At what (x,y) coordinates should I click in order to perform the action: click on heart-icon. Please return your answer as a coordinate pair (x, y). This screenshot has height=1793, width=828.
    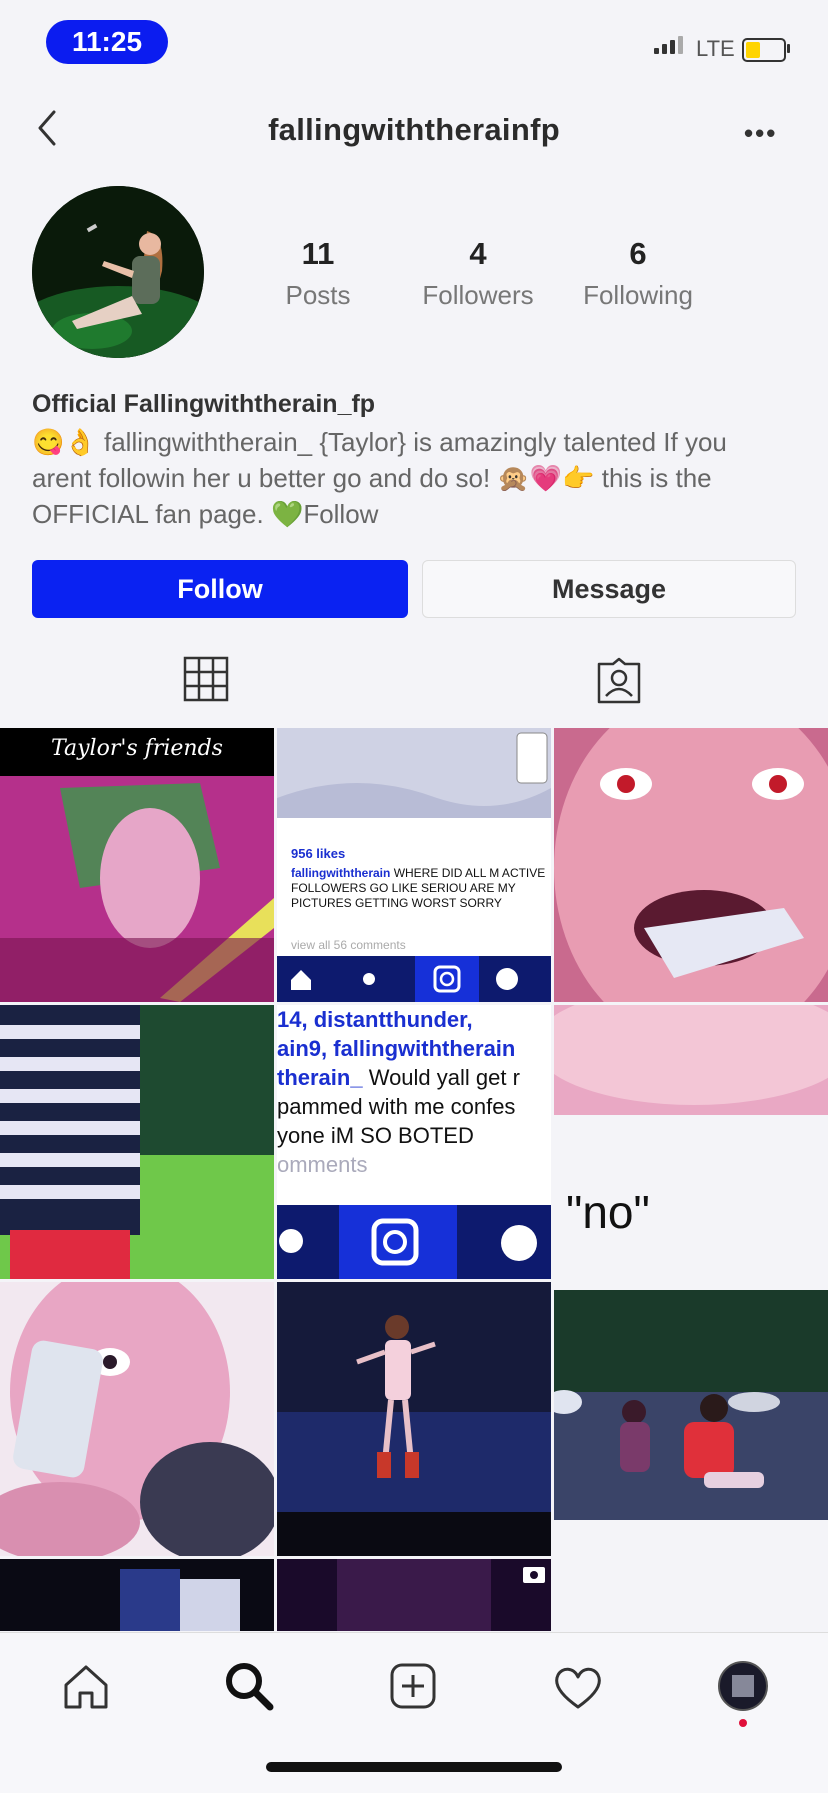
    Looking at the image, I should click on (578, 1687).